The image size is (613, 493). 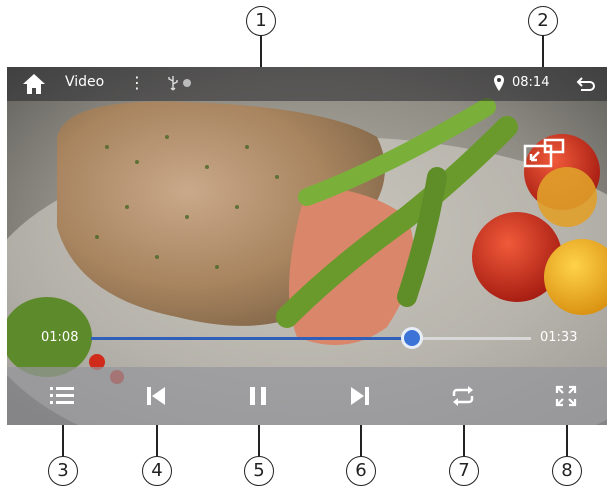 I want to click on callout-6: 6, so click(x=361, y=471).